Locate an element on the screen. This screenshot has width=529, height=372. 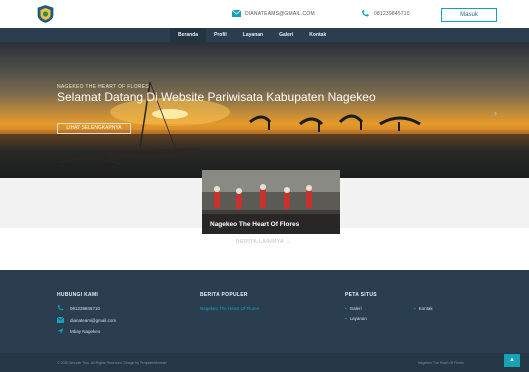
nav-menu: Beranda Profil Layanan Galeri Kontak is located at coordinates (252, 35).